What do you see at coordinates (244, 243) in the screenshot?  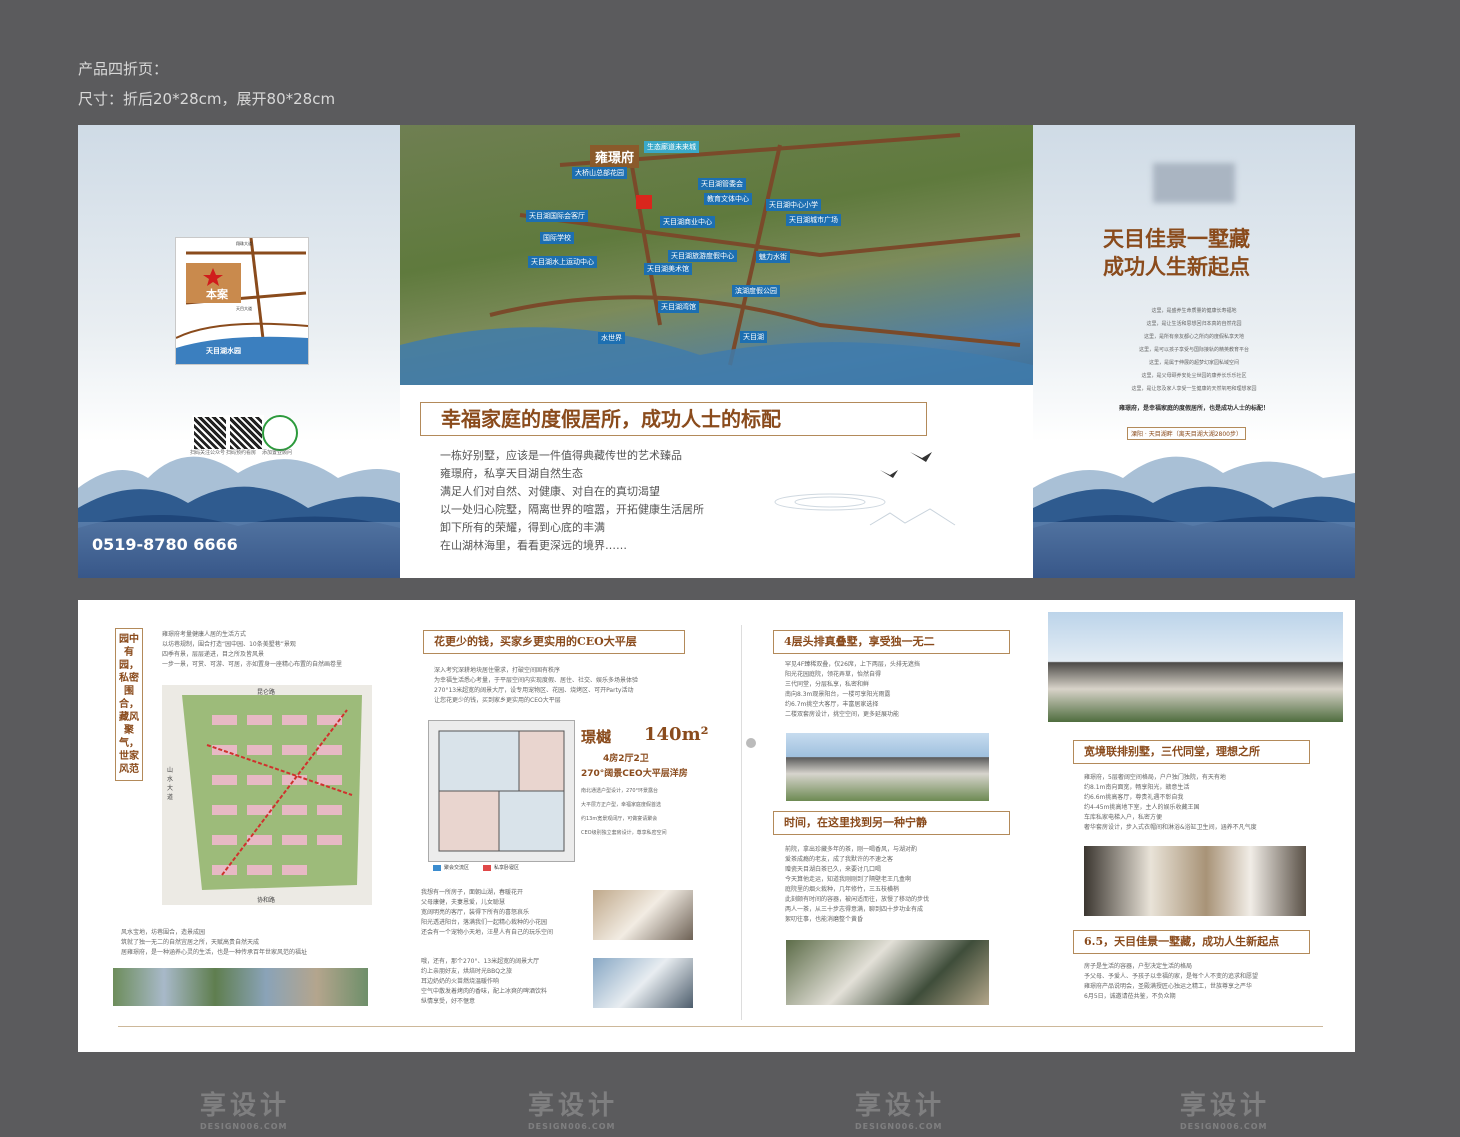 I see `map-road-label: 翔珠大道` at bounding box center [244, 243].